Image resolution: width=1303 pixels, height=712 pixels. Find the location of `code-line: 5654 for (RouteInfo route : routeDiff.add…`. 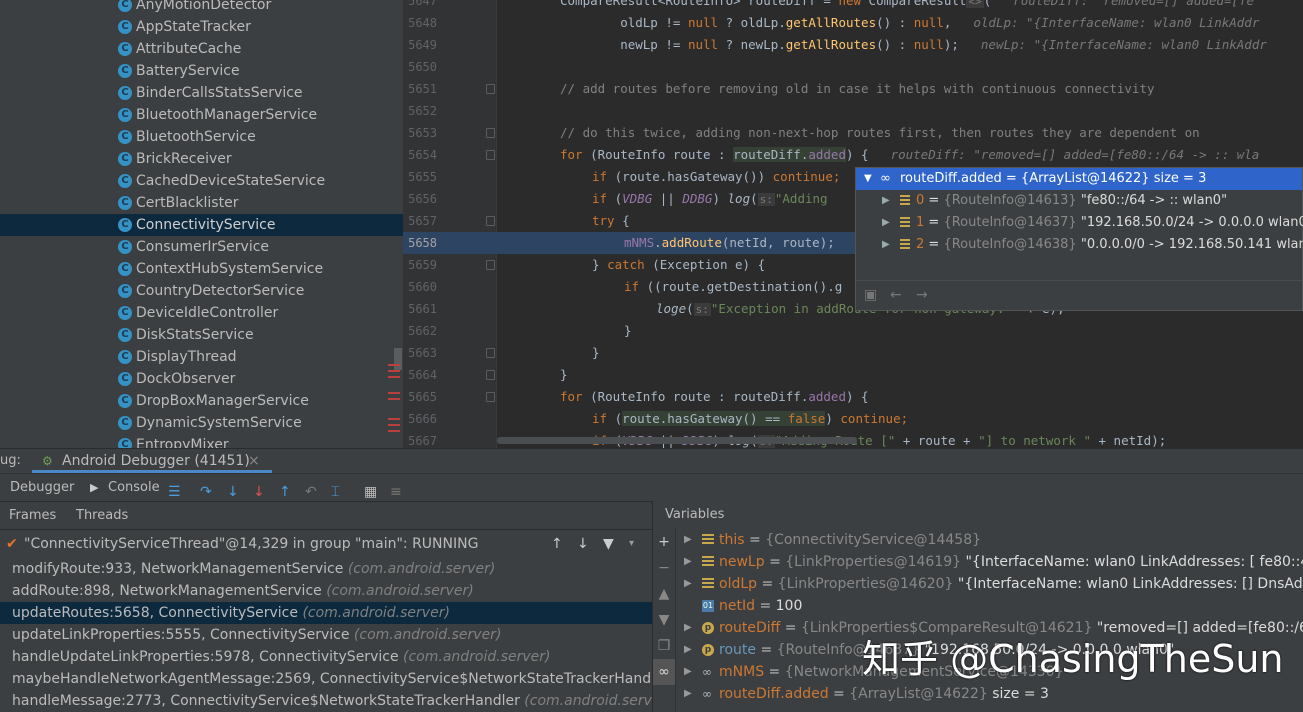

code-line: 5654 for (RouteInfo route : routeDiff.add… is located at coordinates (853, 155).